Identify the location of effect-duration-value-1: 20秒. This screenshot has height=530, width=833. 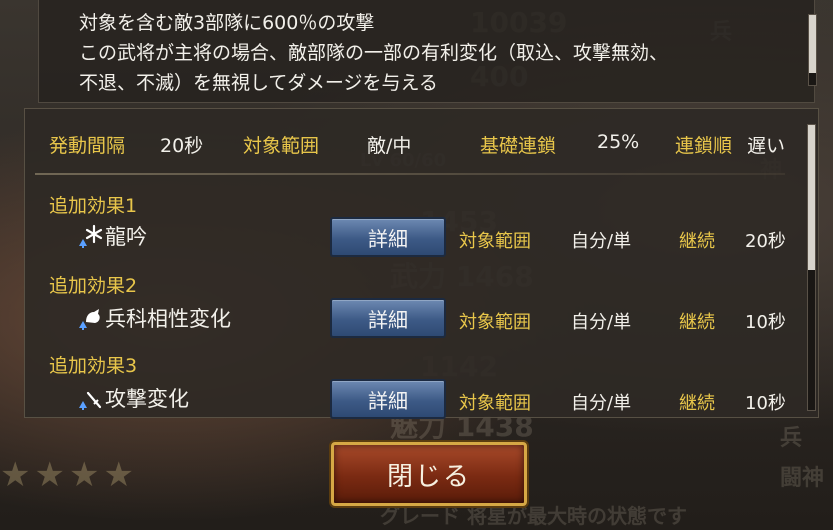
(765, 241).